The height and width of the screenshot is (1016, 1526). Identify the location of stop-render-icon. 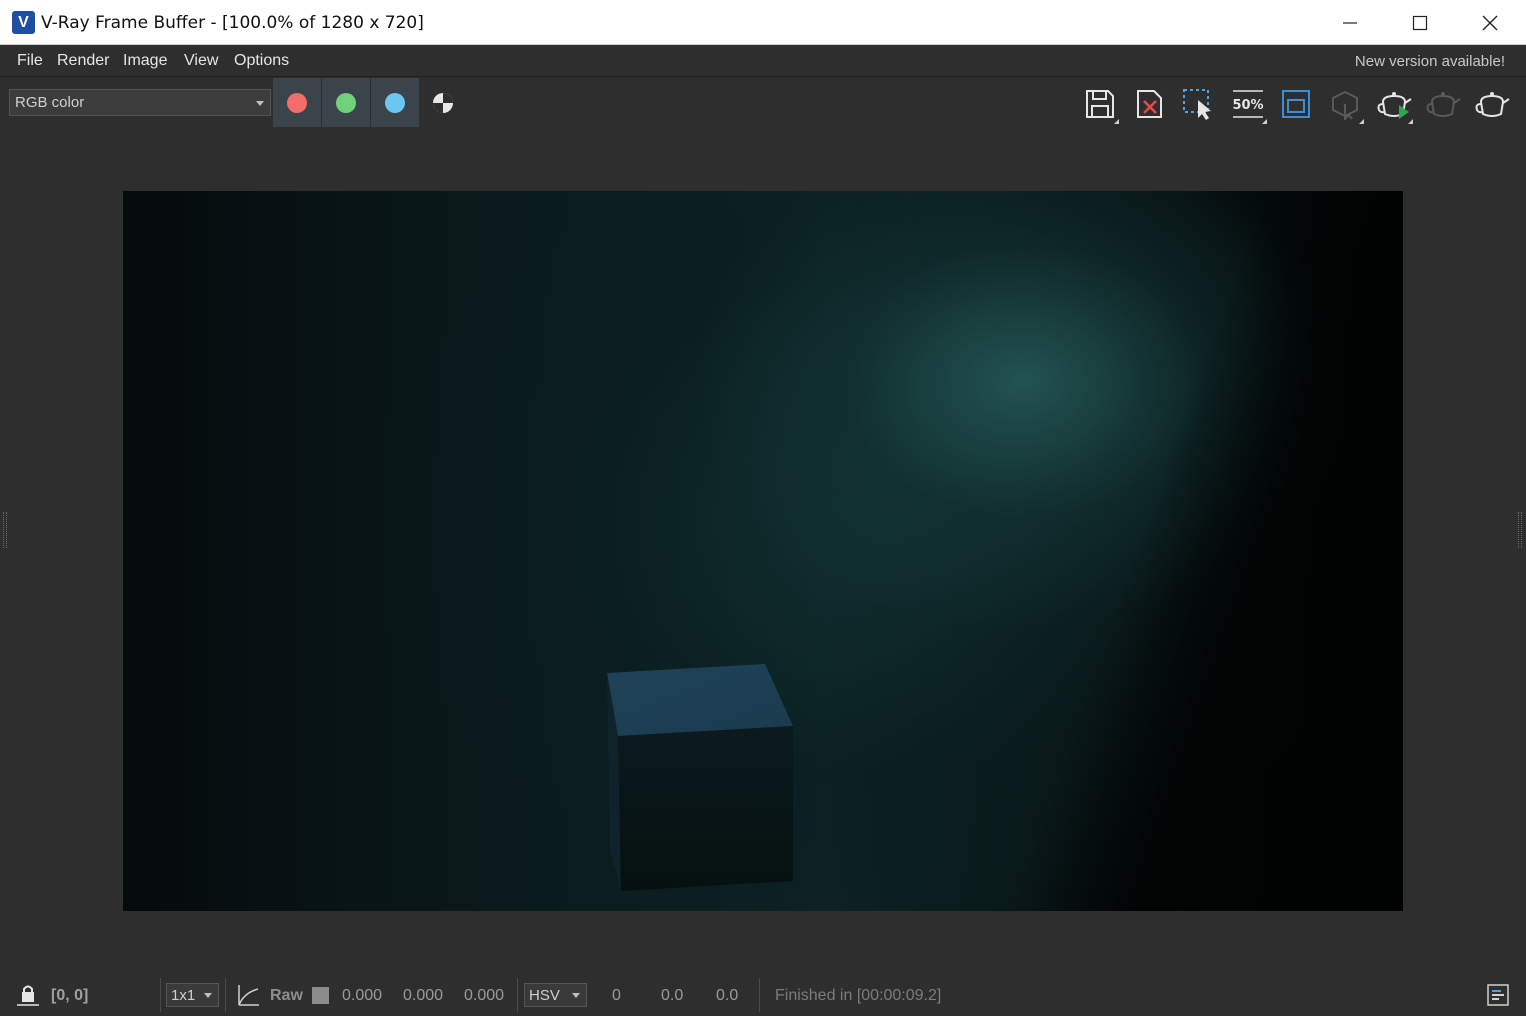
(1443, 104).